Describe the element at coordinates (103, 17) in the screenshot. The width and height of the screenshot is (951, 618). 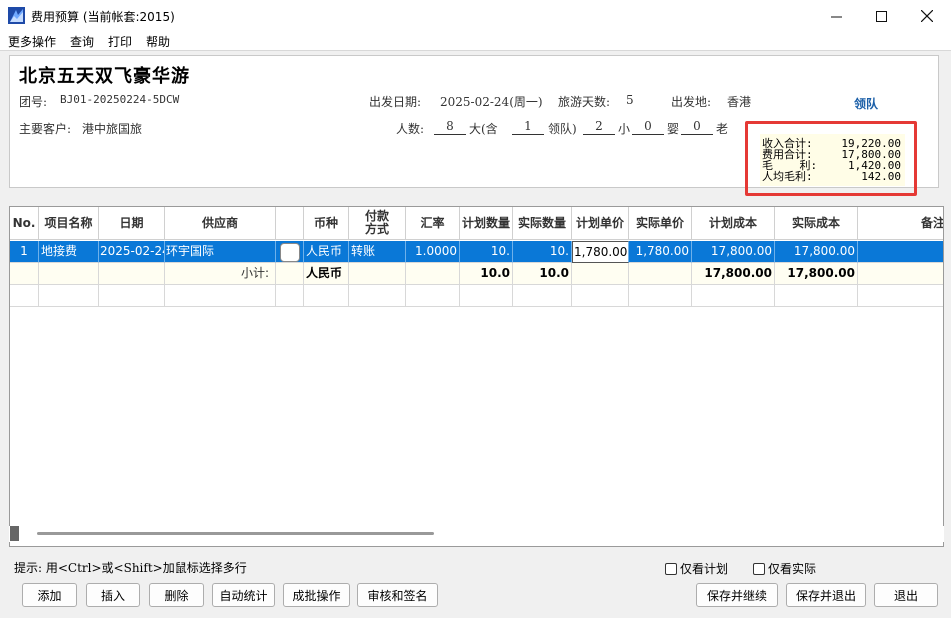
I see `window-title: 费用预算 (当前帐套:2015)` at that location.